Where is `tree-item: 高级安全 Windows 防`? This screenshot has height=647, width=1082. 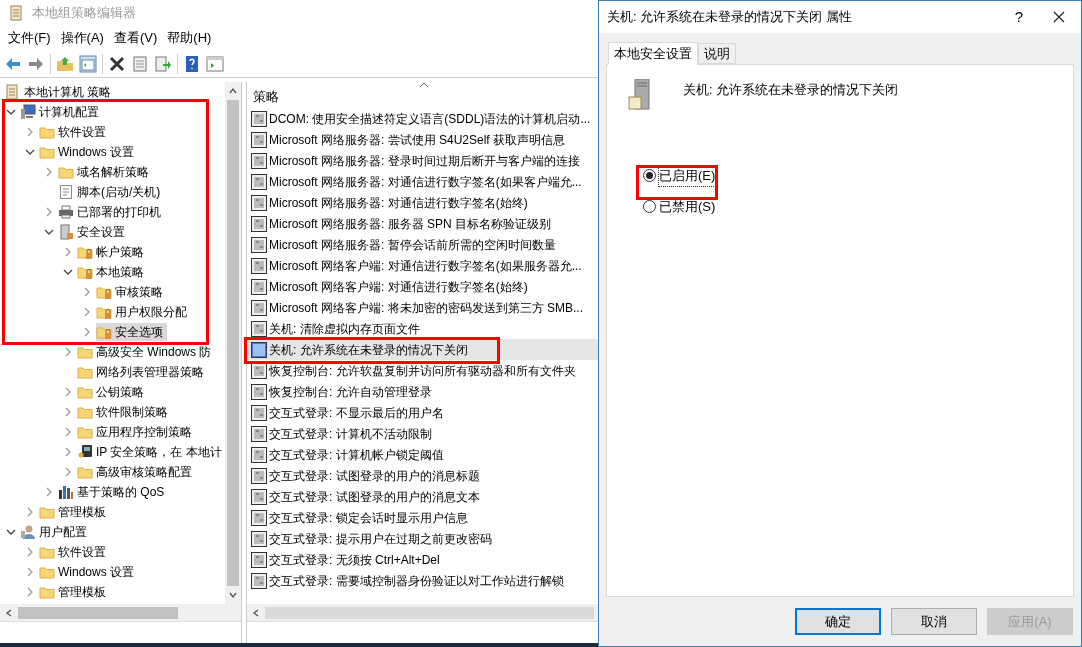 tree-item: 高级安全 Windows 防 is located at coordinates (146, 352).